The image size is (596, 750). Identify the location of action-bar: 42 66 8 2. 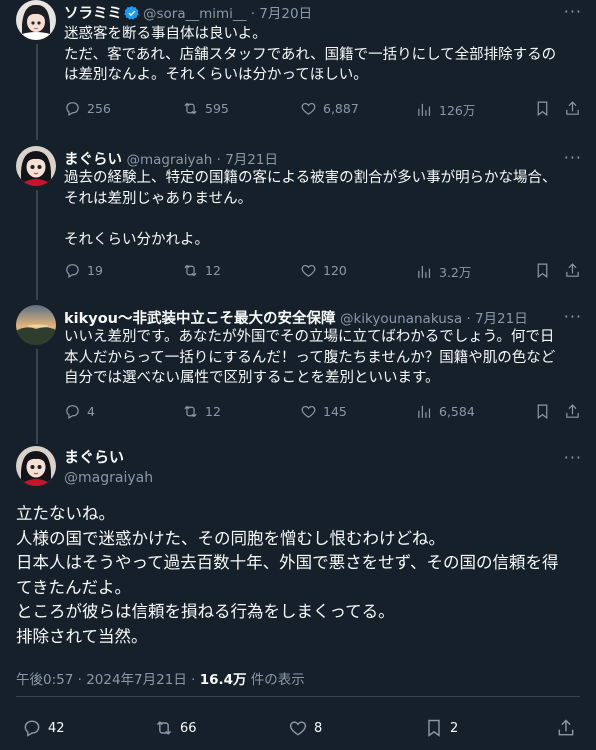
(298, 730).